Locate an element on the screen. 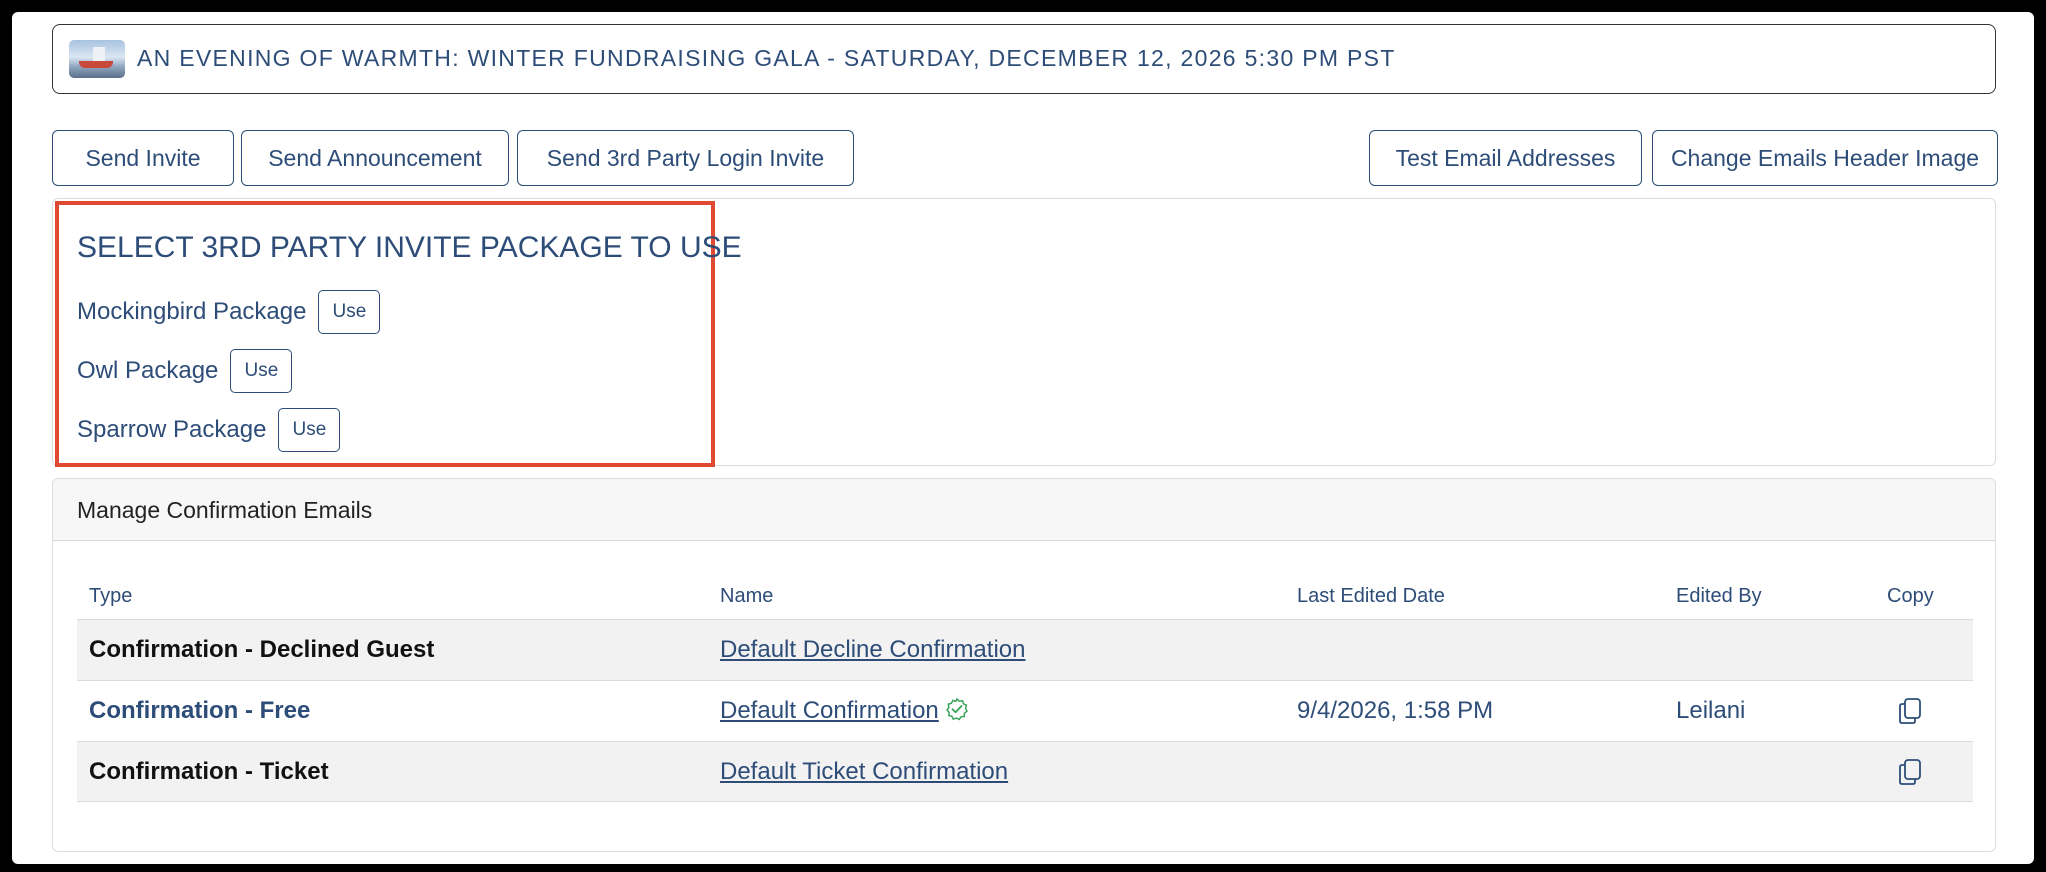 The height and width of the screenshot is (872, 2046). row-name-link: Default Ticket Confirmation is located at coordinates (864, 772).